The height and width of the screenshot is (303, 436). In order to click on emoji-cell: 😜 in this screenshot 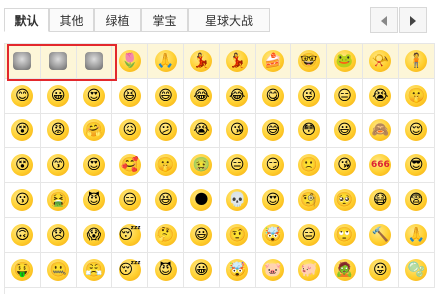, I will do `click(309, 96)`.